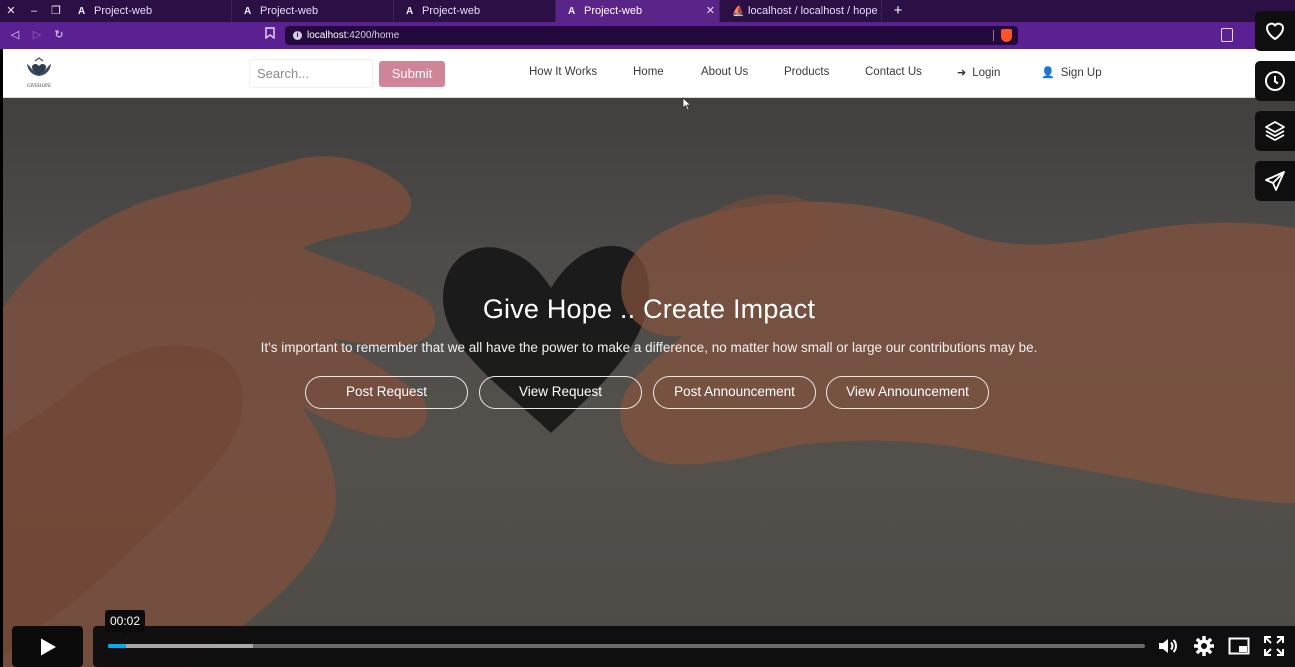  Describe the element at coordinates (1006, 35) in the screenshot. I see `brave-shield-icon` at that location.